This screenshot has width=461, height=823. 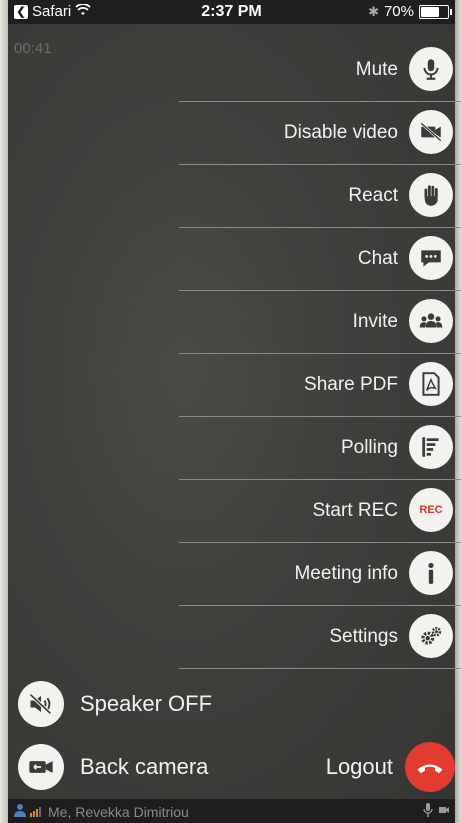 I want to click on rec-badge: REC, so click(x=431, y=510).